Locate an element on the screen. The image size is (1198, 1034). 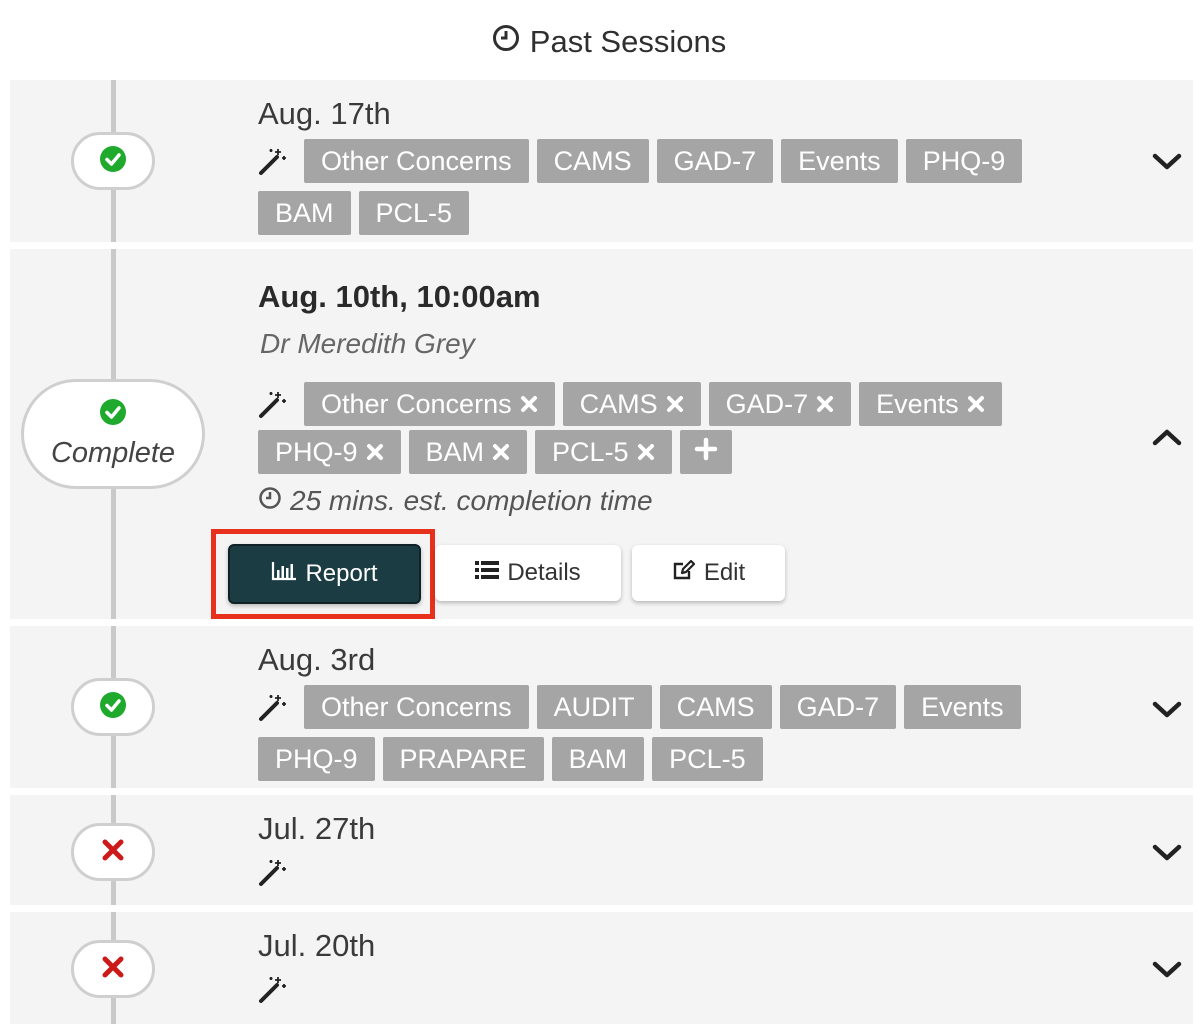
status-indicator: Complete is located at coordinates (113, 434).